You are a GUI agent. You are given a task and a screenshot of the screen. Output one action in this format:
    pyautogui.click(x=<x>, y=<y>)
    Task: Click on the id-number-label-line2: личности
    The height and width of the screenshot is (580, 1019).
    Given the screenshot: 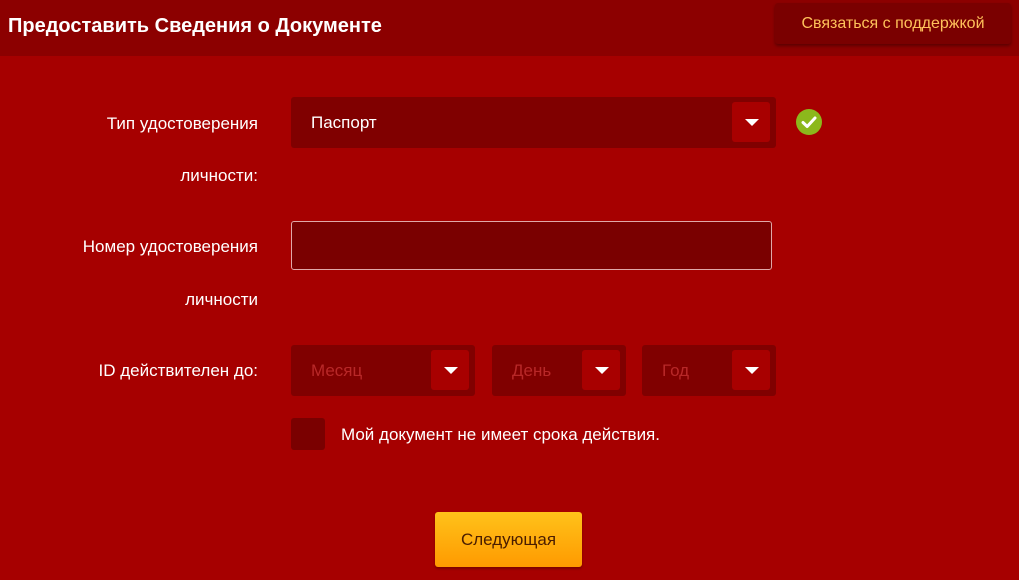 What is the action you would take?
    pyautogui.click(x=221, y=299)
    